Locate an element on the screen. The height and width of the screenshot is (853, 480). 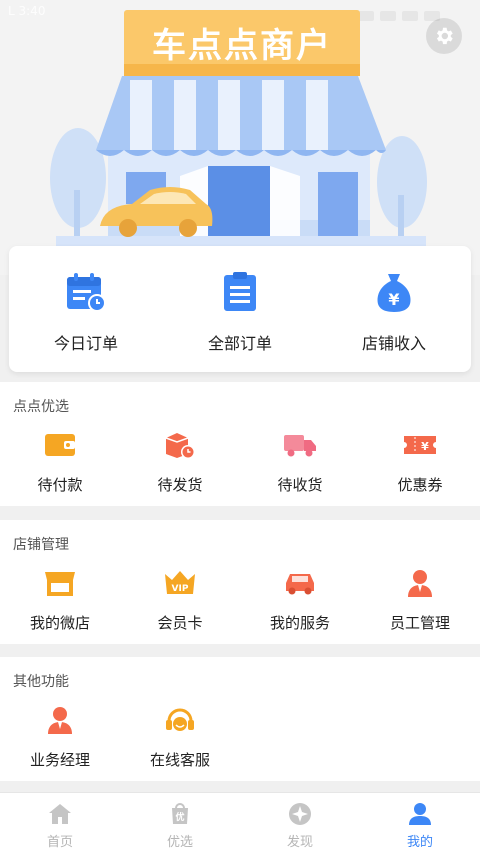
manager-icon is located at coordinates (60, 720).